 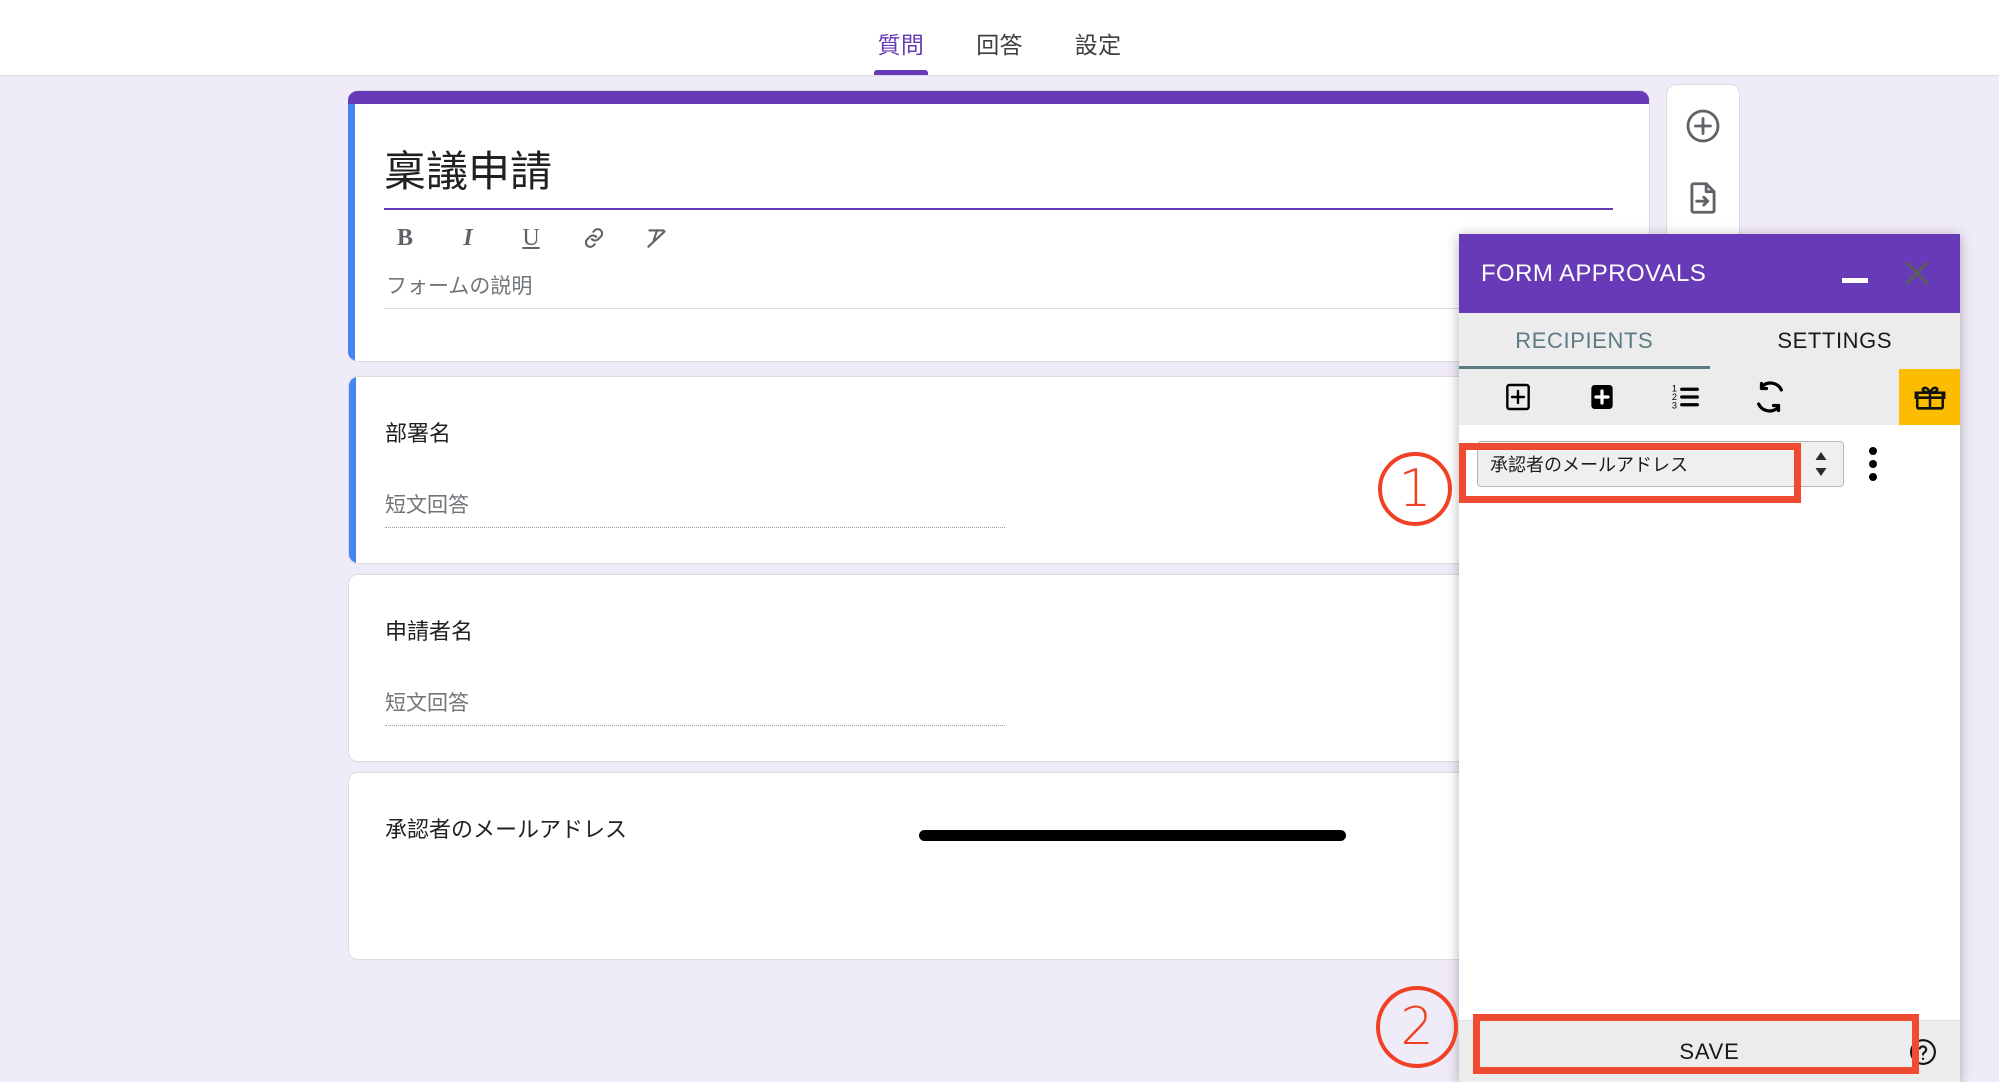 I want to click on save-button: SAVE, so click(x=1709, y=1051).